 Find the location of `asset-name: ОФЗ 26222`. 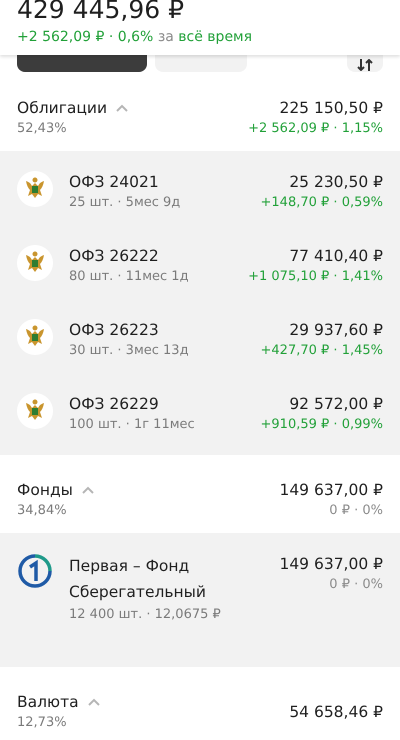

asset-name: ОФЗ 26222 is located at coordinates (114, 256).